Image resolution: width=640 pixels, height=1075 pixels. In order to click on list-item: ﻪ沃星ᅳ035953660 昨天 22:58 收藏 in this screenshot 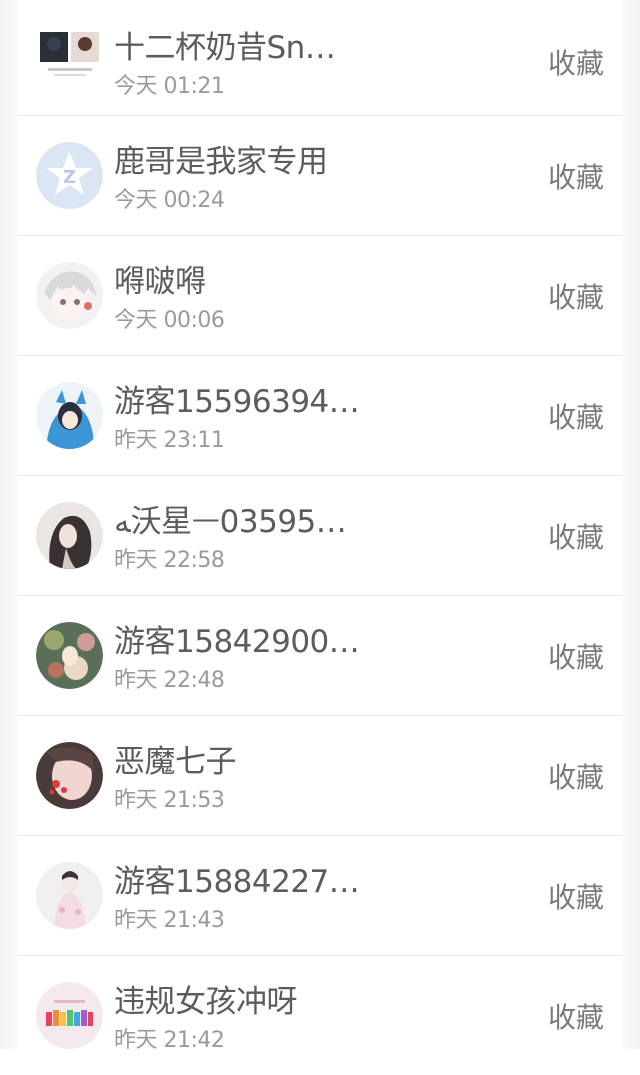, I will do `click(320, 536)`.